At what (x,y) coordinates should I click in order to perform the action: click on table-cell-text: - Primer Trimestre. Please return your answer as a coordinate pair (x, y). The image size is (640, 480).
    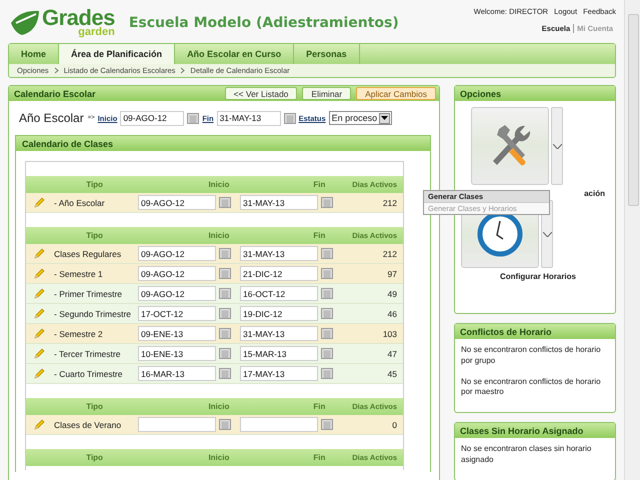
    Looking at the image, I should click on (88, 293).